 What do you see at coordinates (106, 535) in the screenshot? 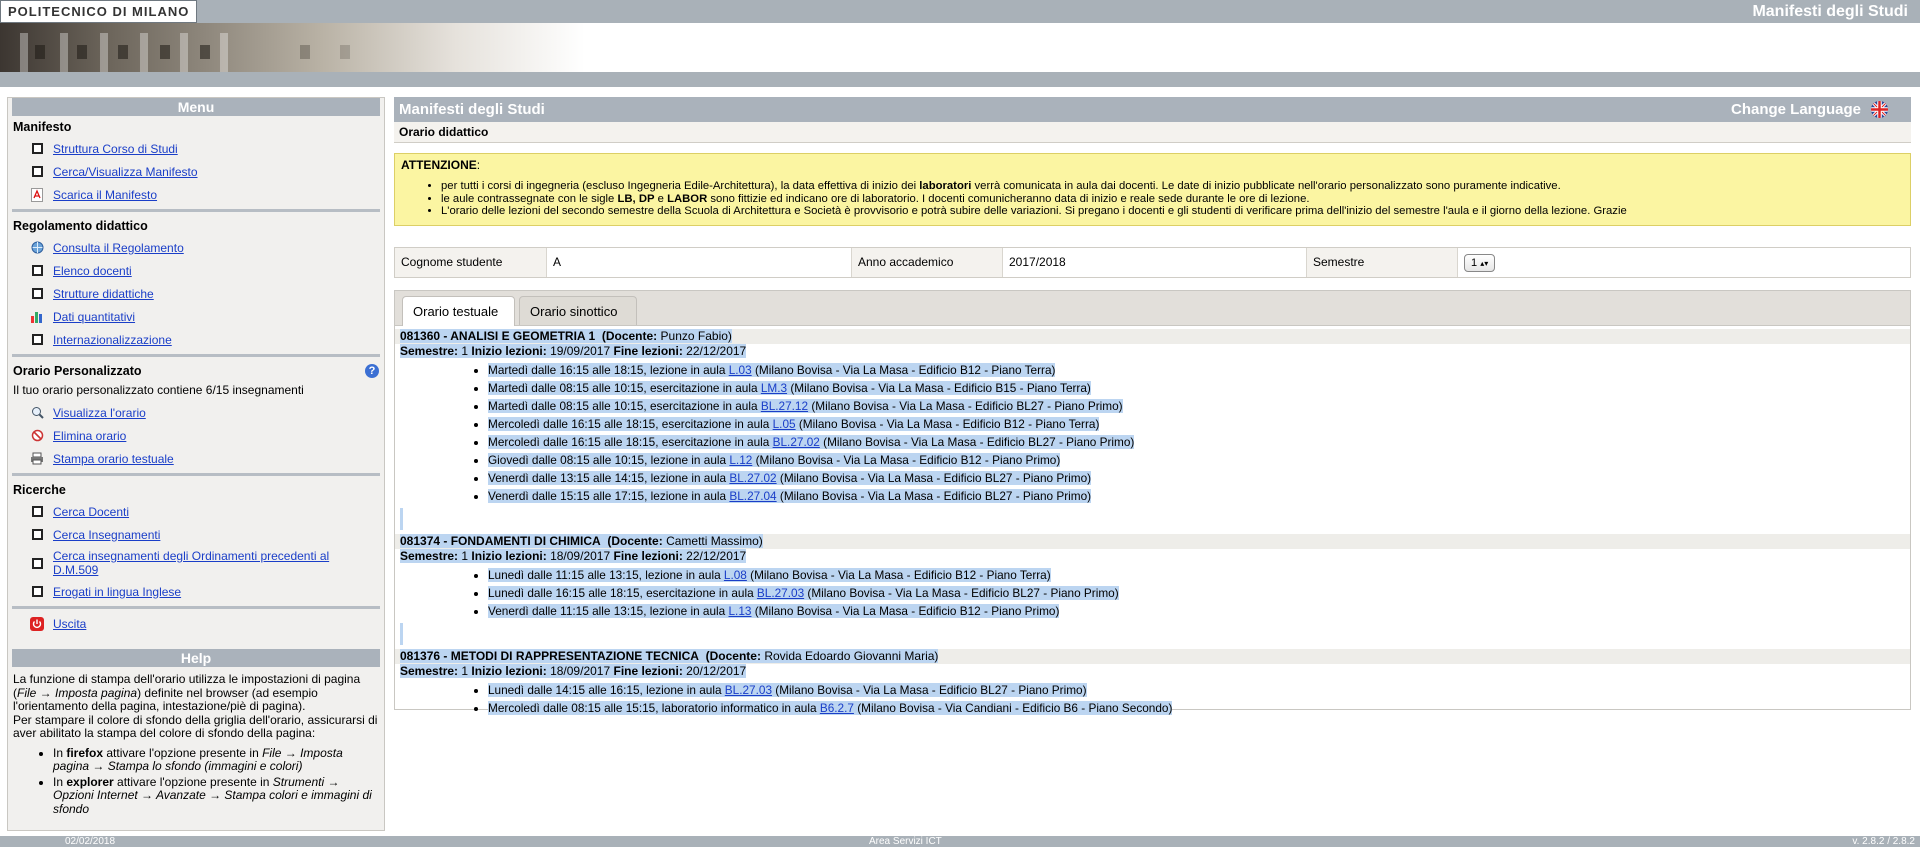
I see `sidebar-link-cerca-insegnamenti: Cerca Insegnamenti` at bounding box center [106, 535].